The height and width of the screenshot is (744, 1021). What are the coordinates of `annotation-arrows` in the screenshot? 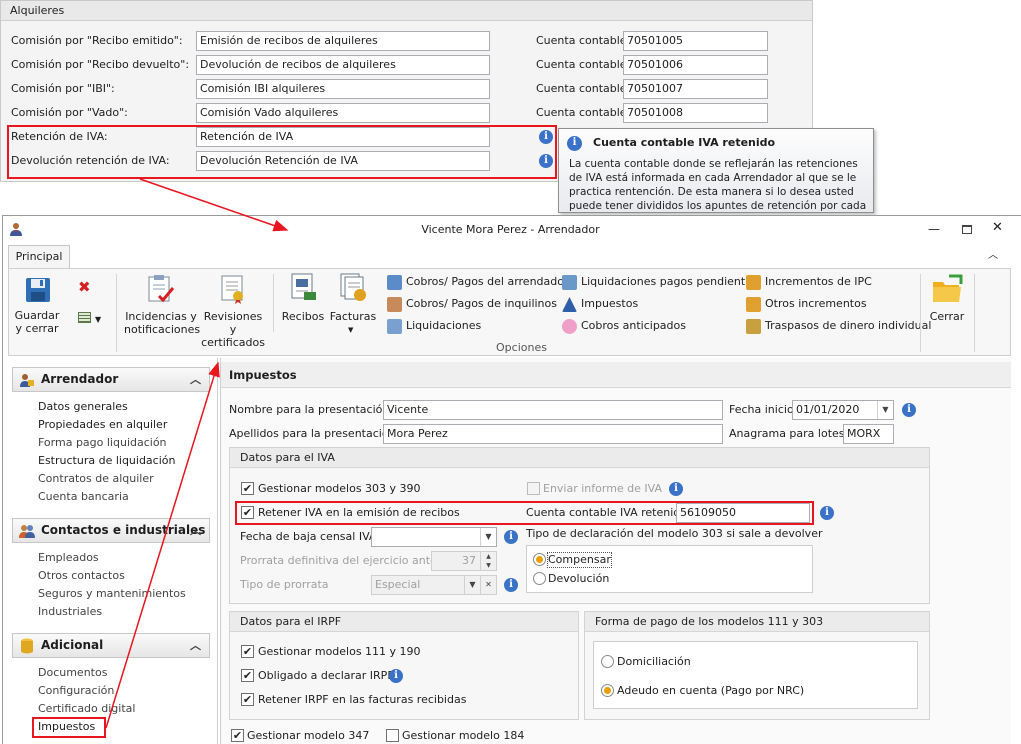 It's located at (197, 453).